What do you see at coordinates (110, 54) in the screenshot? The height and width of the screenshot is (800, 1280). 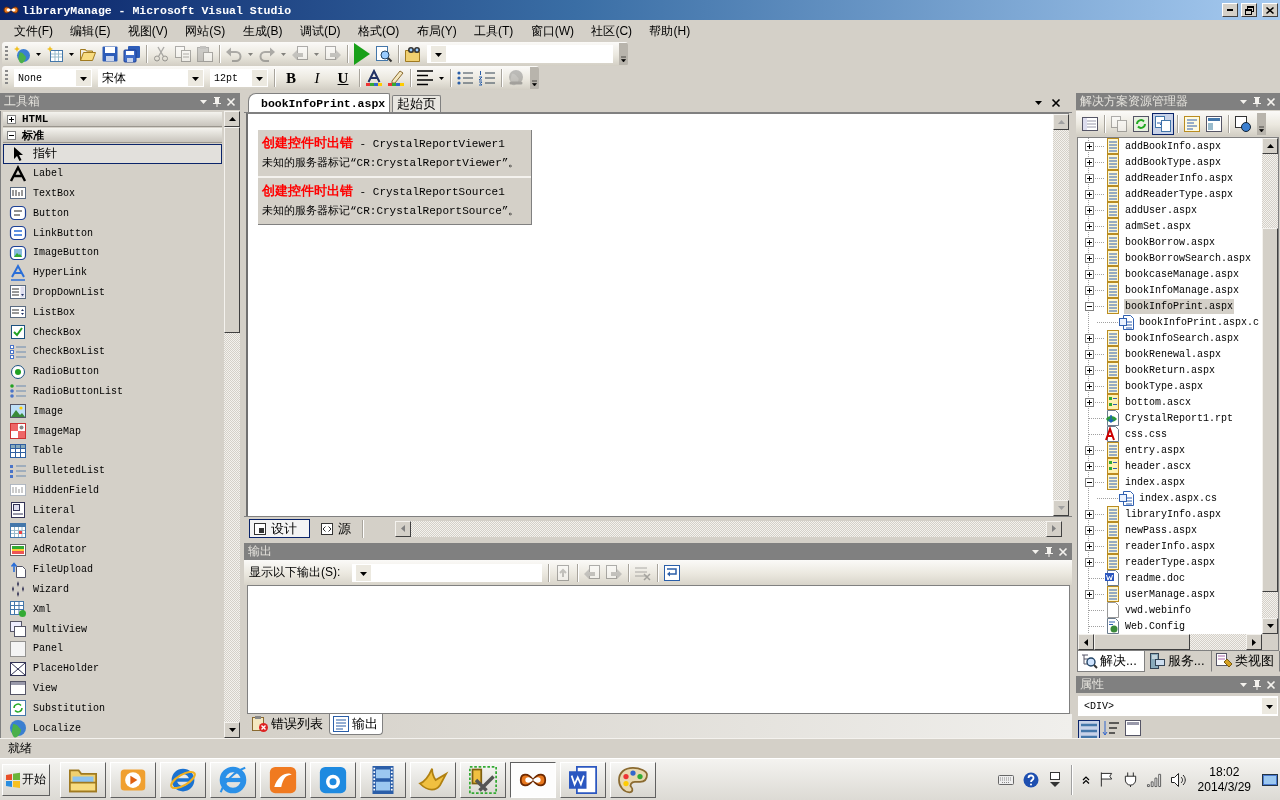 I see `save-icon` at bounding box center [110, 54].